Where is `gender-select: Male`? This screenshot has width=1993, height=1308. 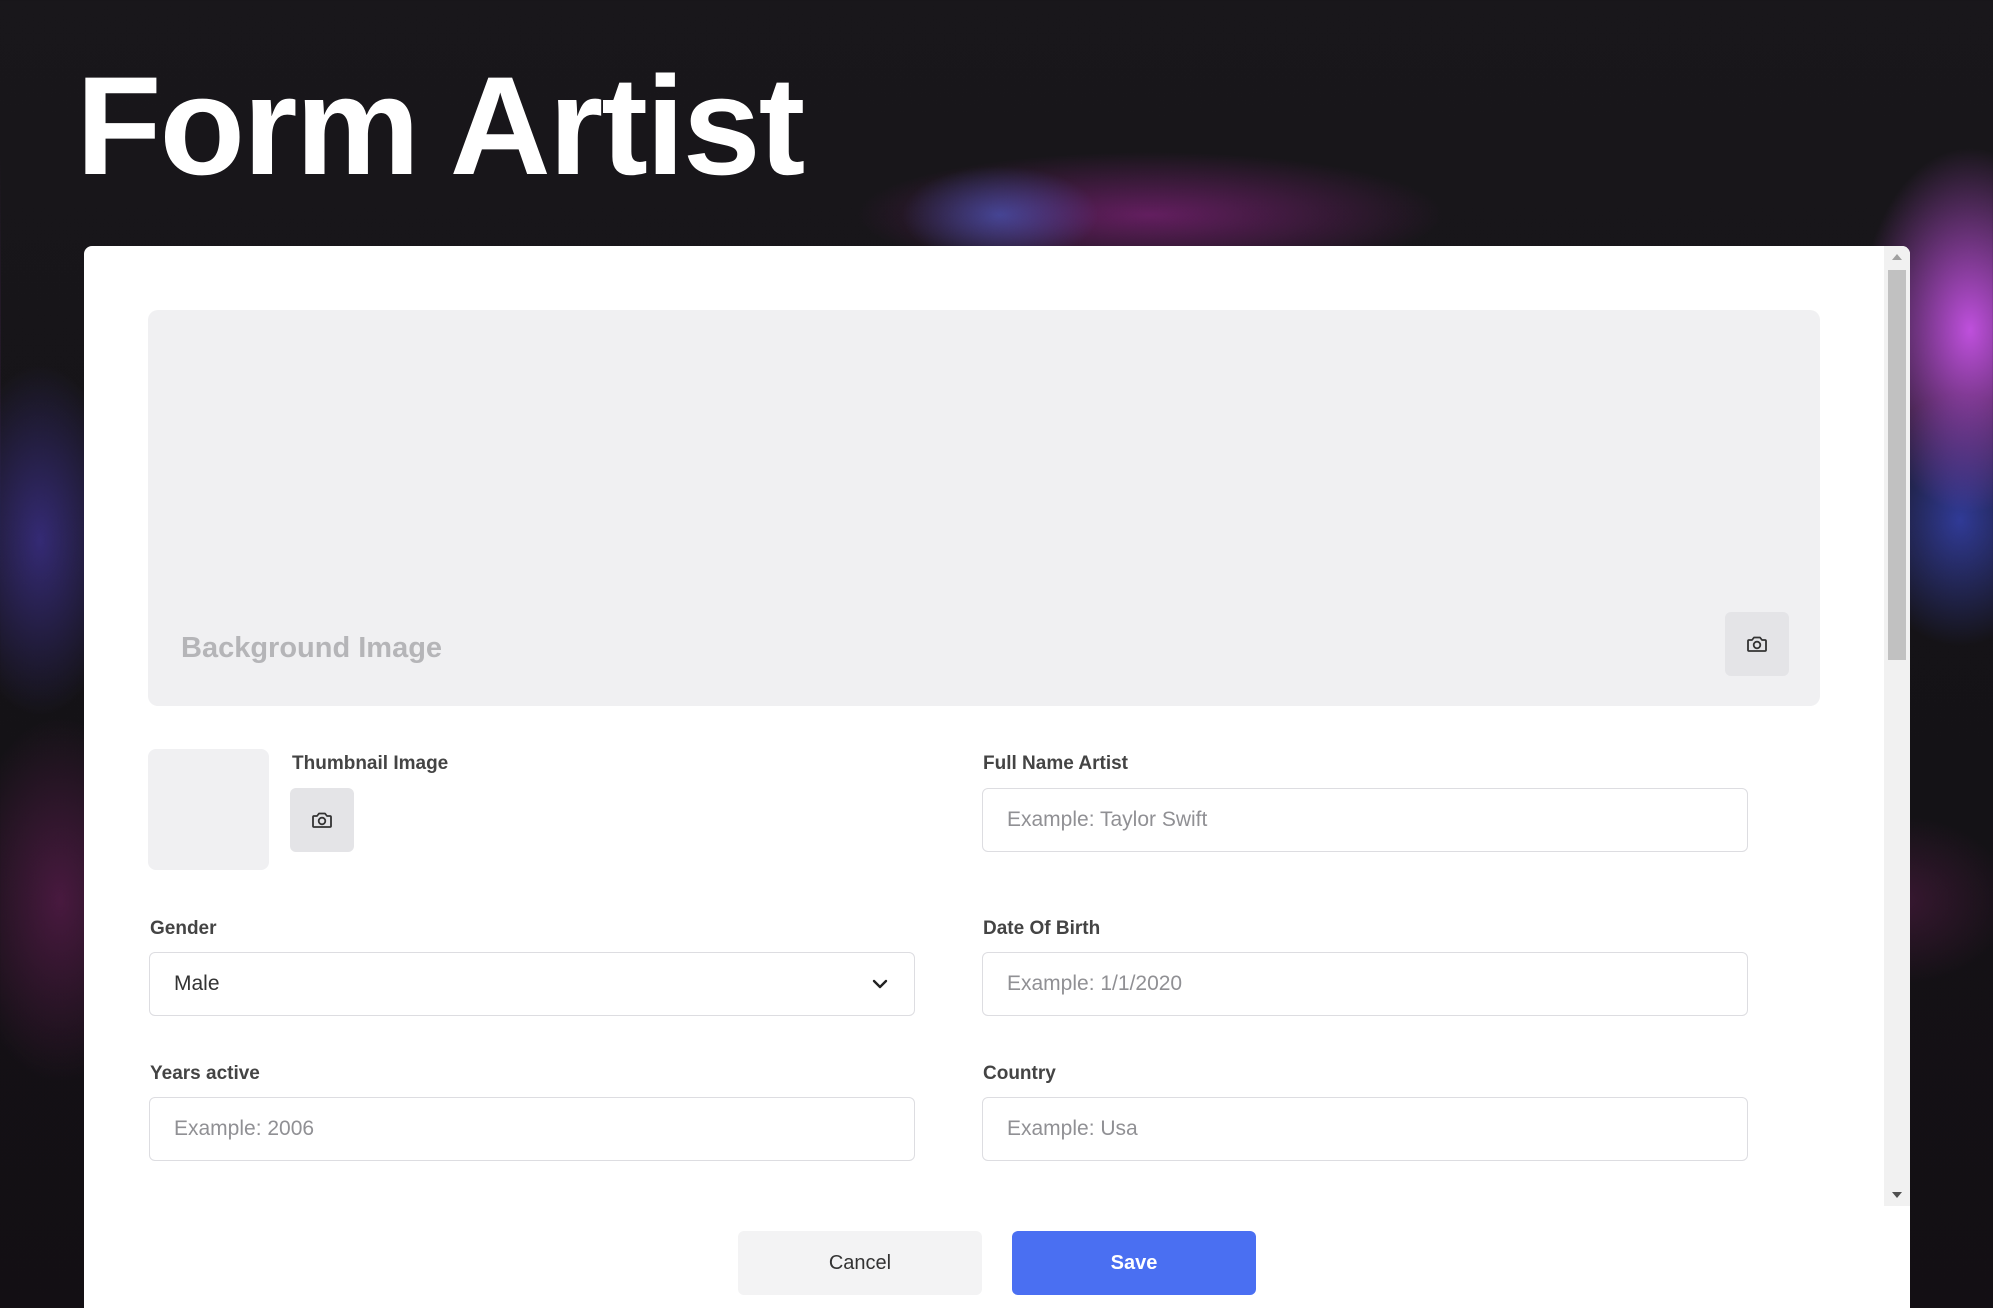
gender-select: Male is located at coordinates (532, 984).